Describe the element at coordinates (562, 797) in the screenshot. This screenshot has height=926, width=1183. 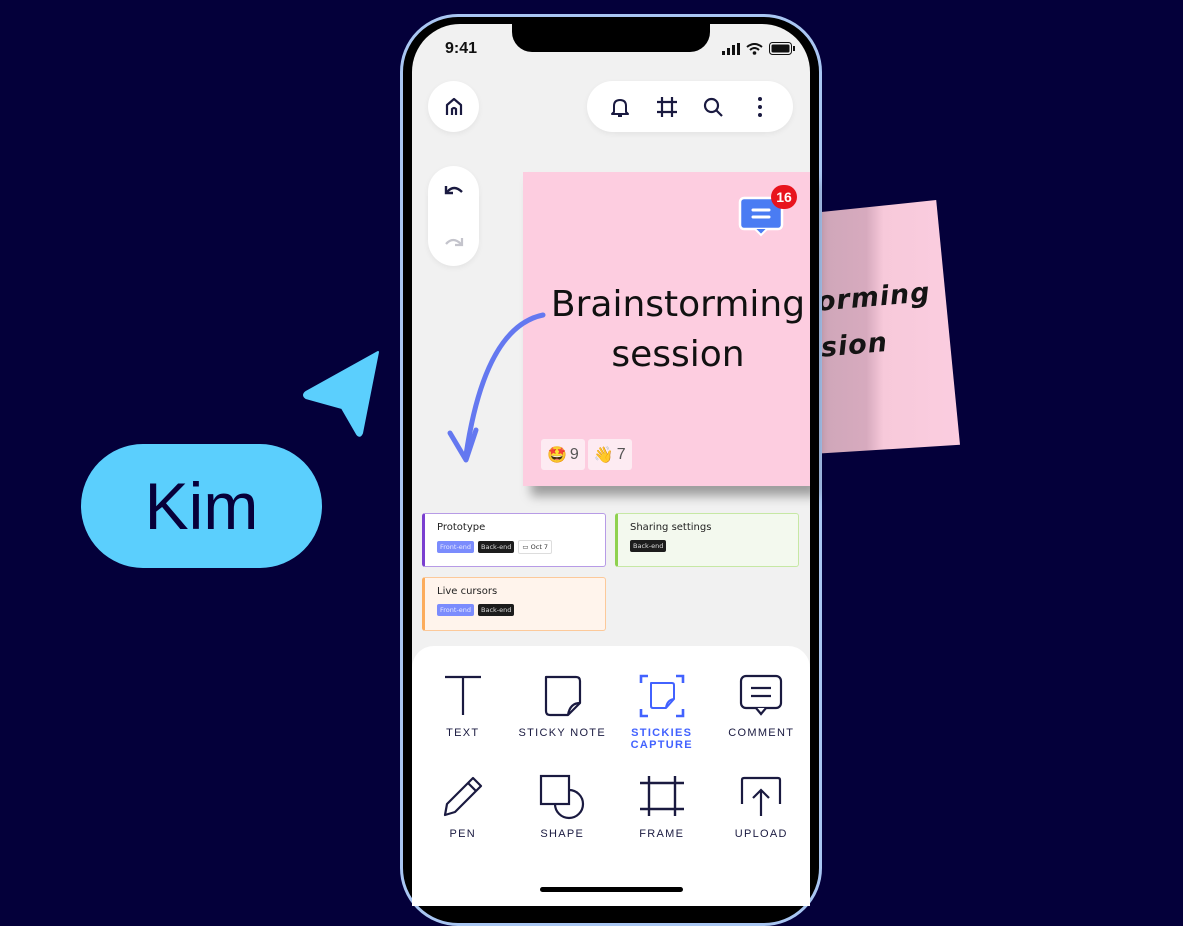
I see `shape-icon` at that location.